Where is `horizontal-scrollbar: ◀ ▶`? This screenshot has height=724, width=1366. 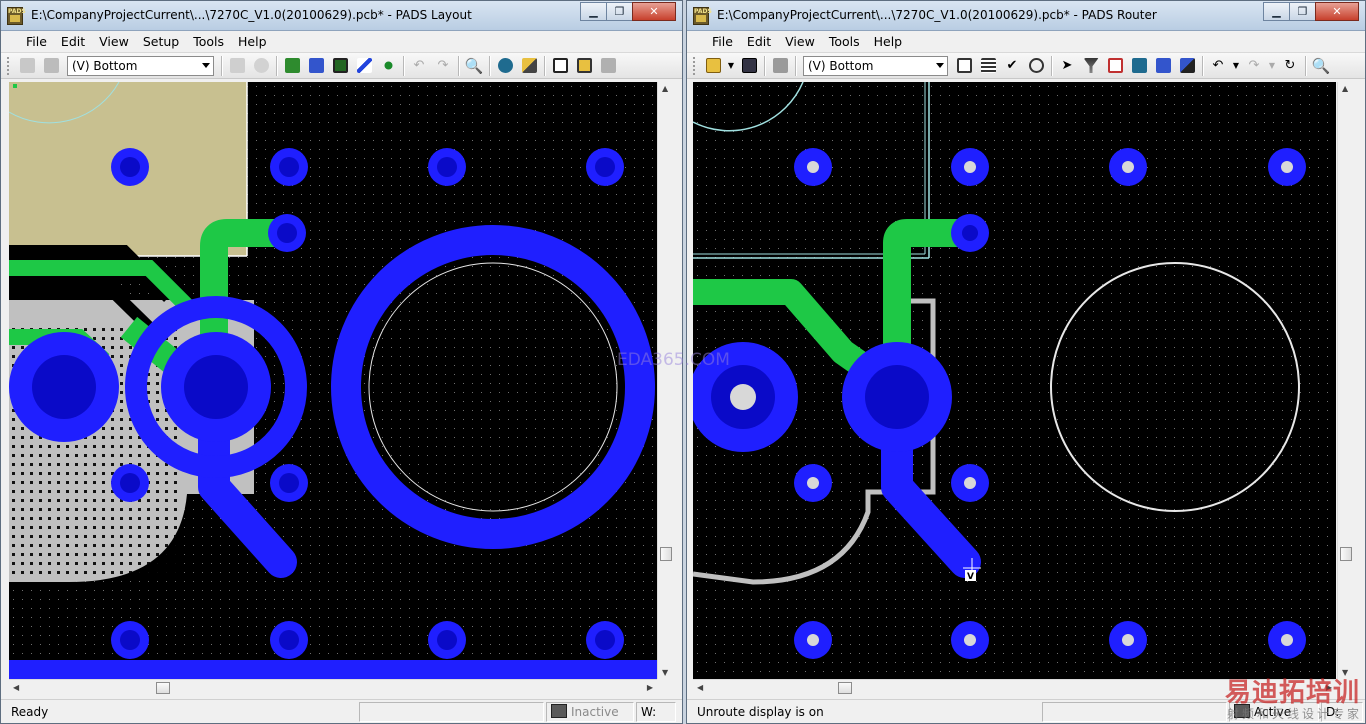 horizontal-scrollbar: ◀ ▶ is located at coordinates (333, 687).